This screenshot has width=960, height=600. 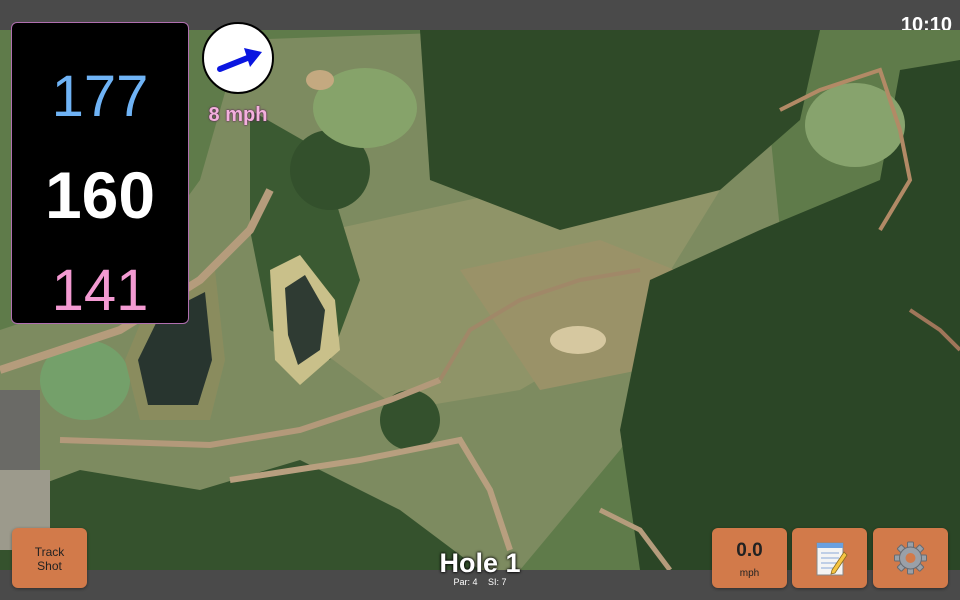 I want to click on speed-value: 0.0, so click(x=749, y=550).